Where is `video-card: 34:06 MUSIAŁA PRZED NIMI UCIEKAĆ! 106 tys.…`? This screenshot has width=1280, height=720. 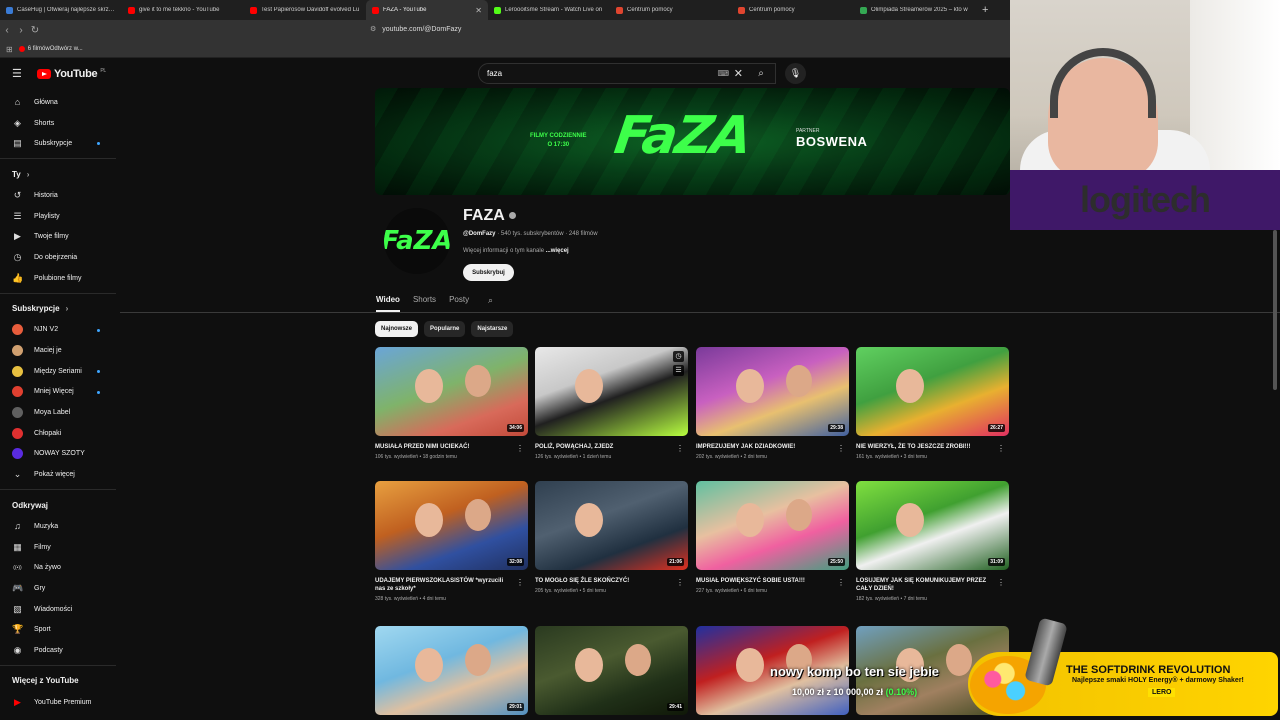
video-card: 34:06 MUSIAŁA PRZED NIMI UCIEKAĆ! 106 tys.… is located at coordinates (451, 403).